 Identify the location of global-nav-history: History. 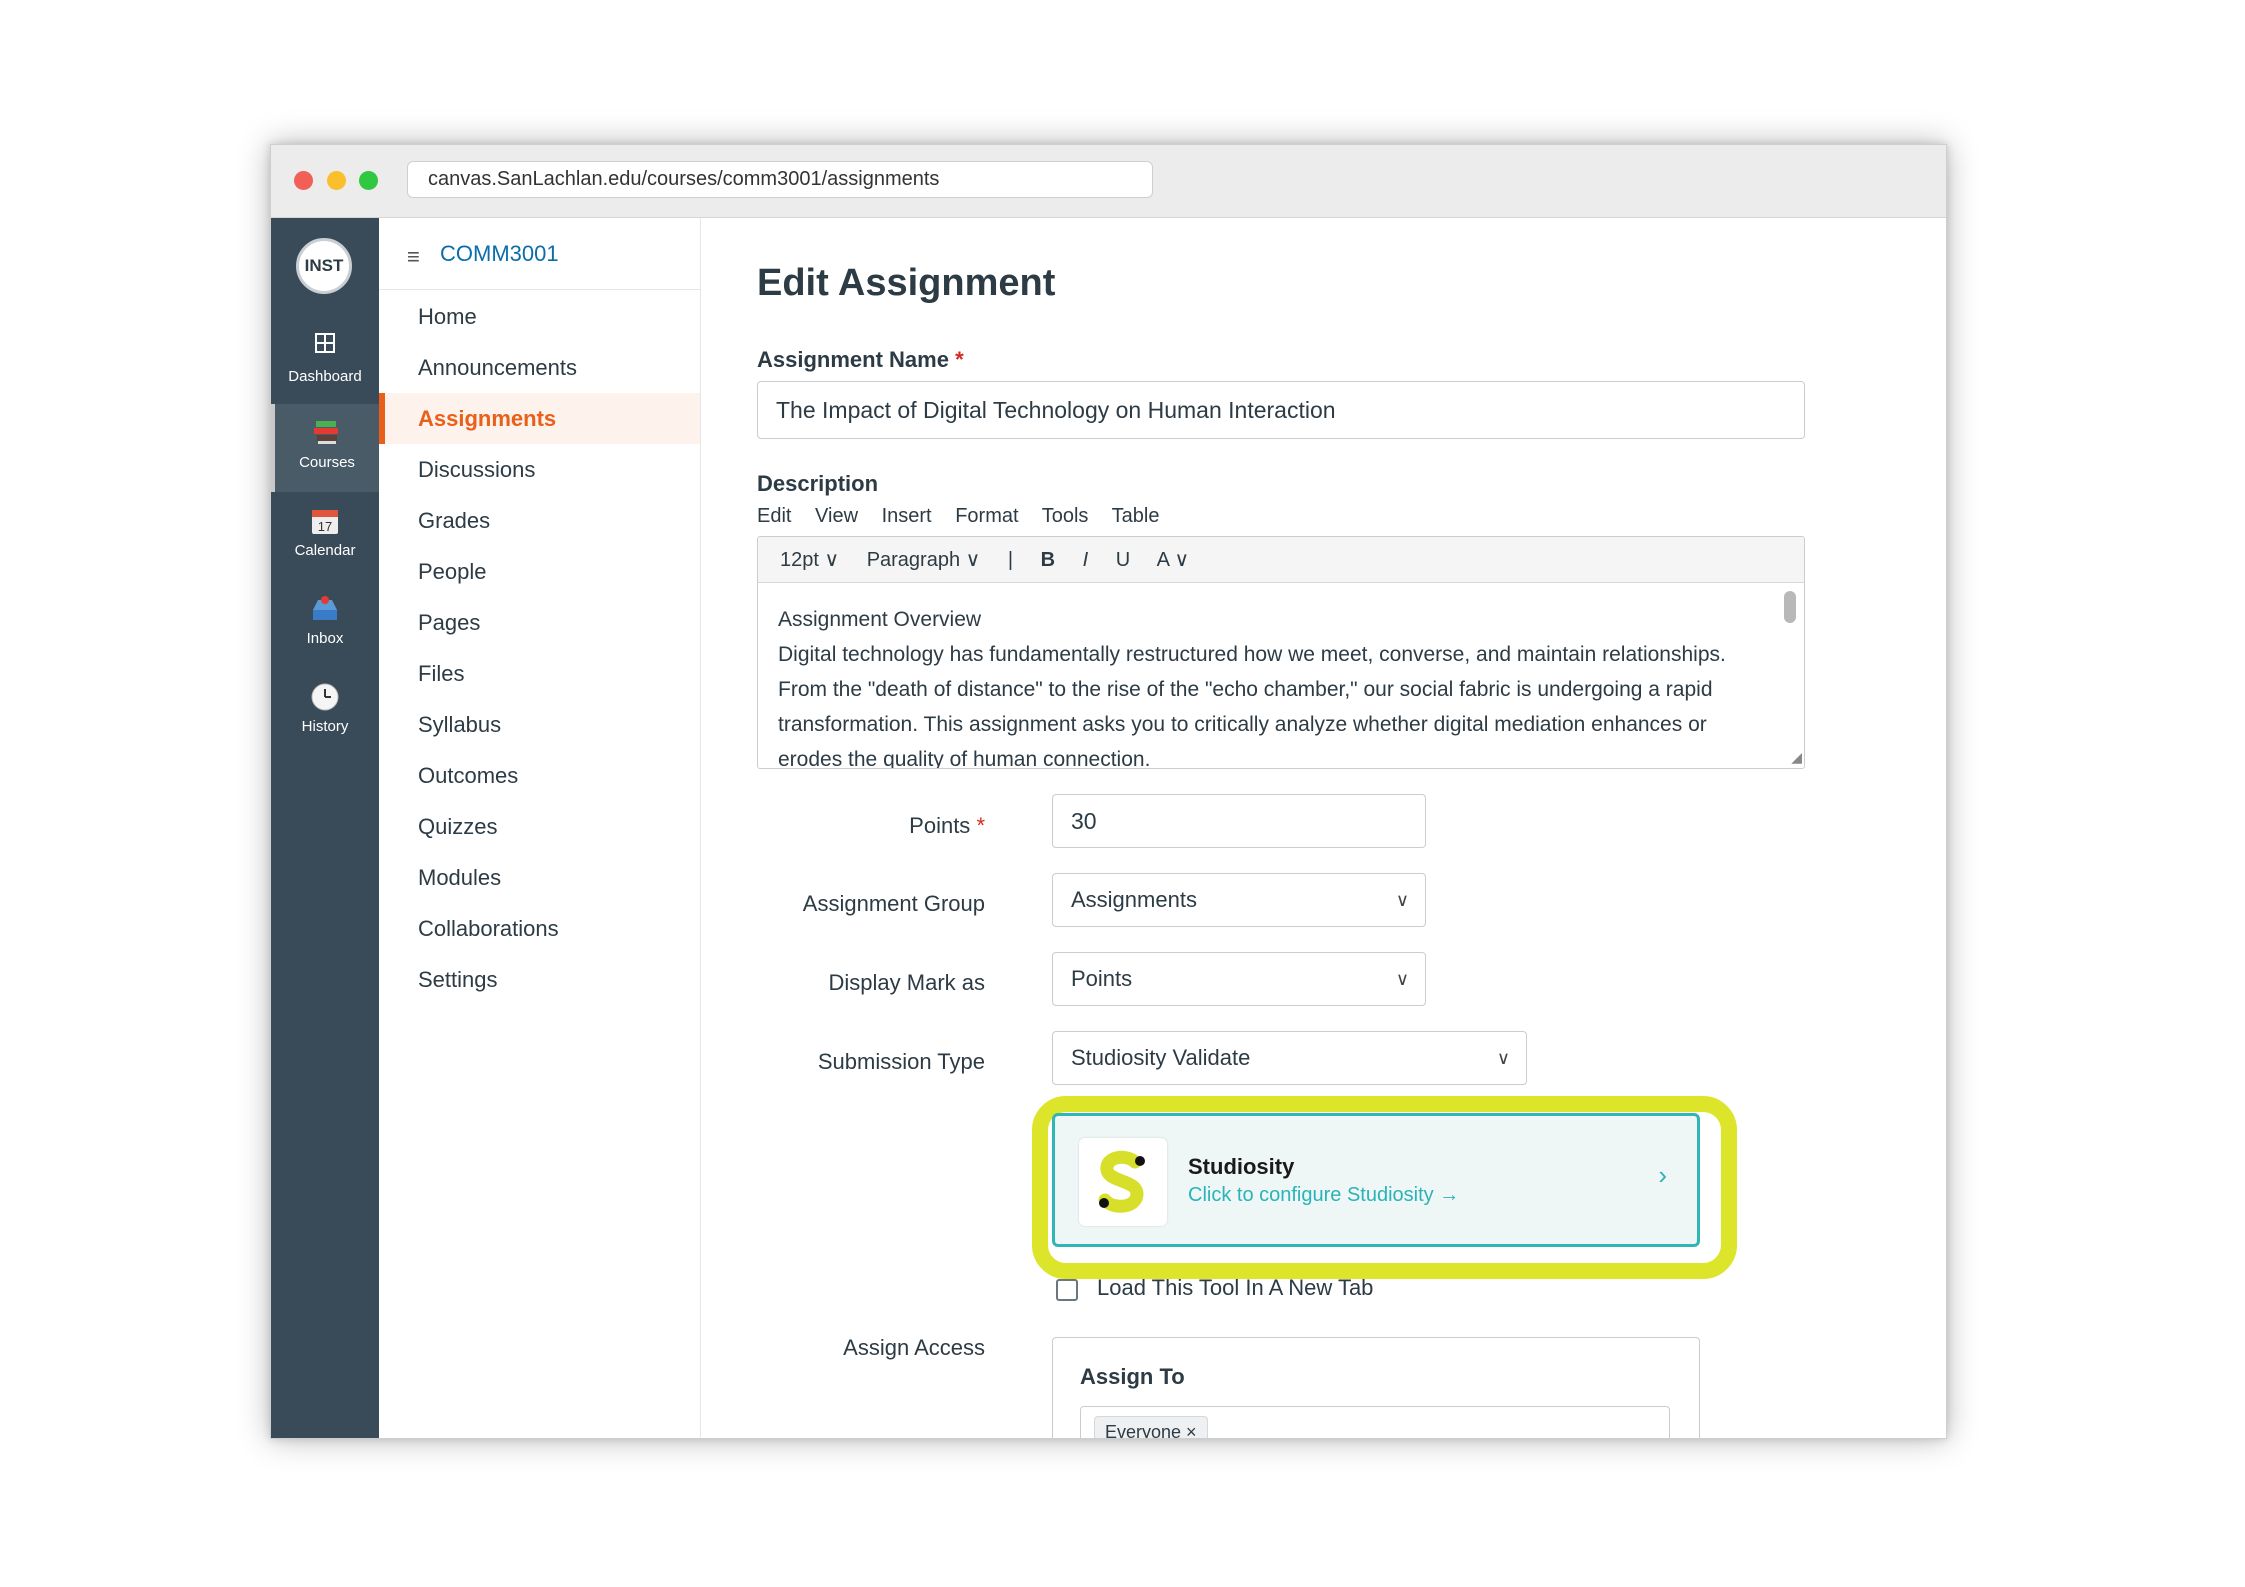
(325, 712).